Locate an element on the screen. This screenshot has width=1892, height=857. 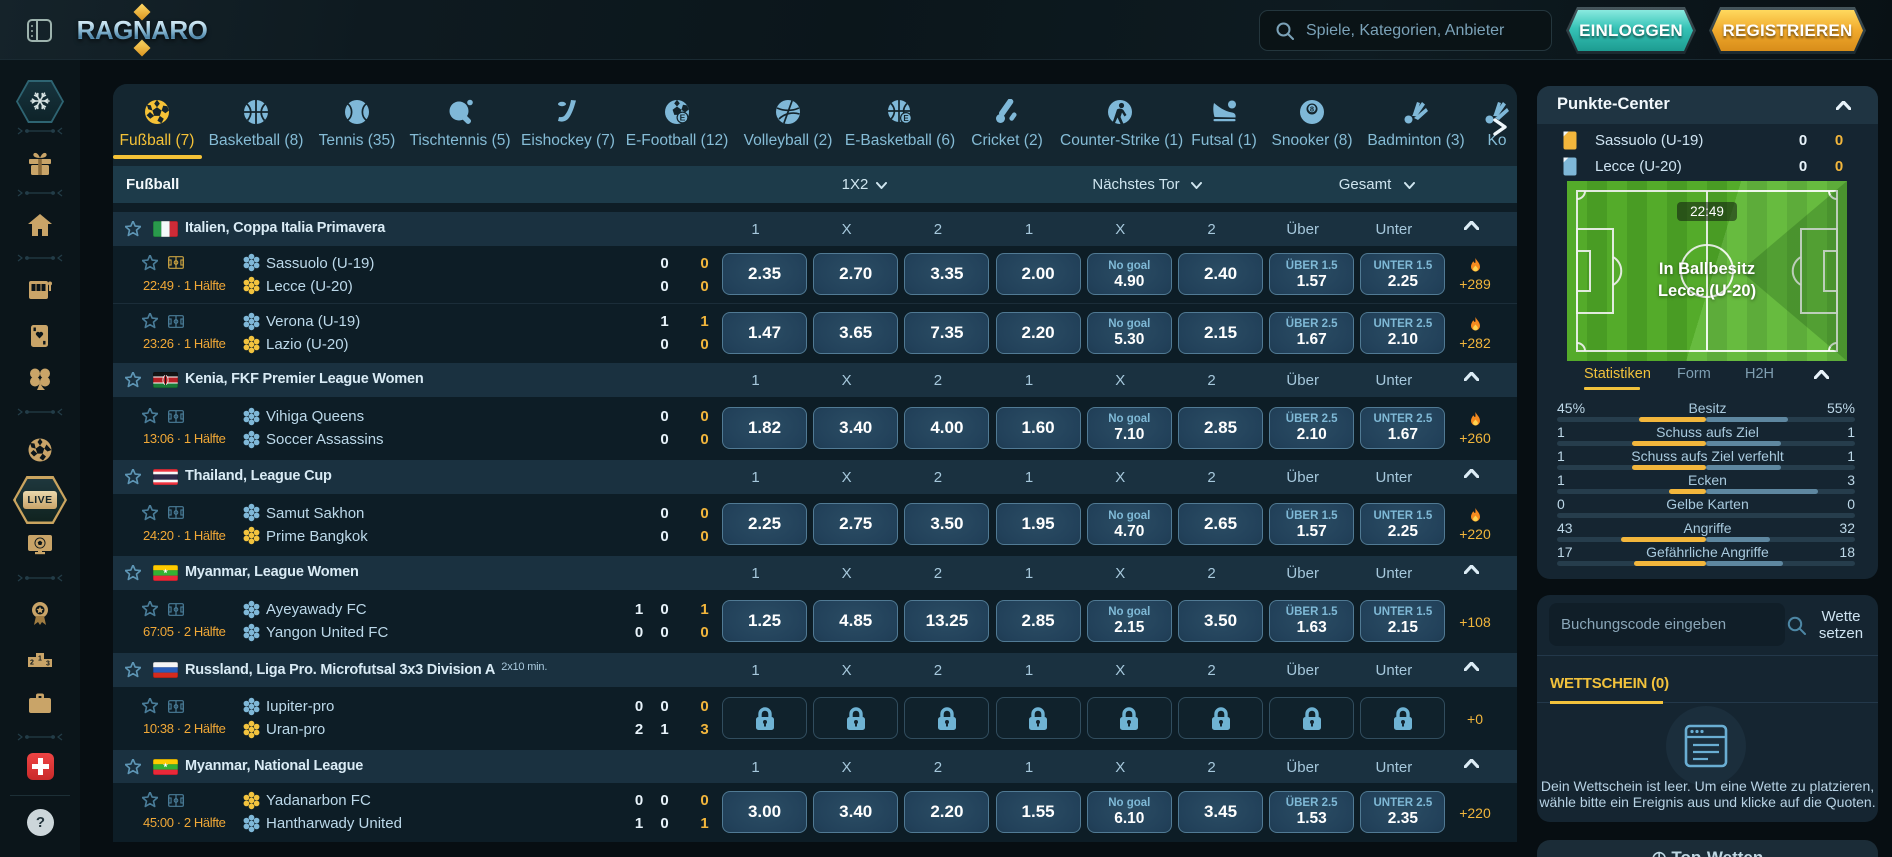
svg-text: 2 is located at coordinates (32, 663).